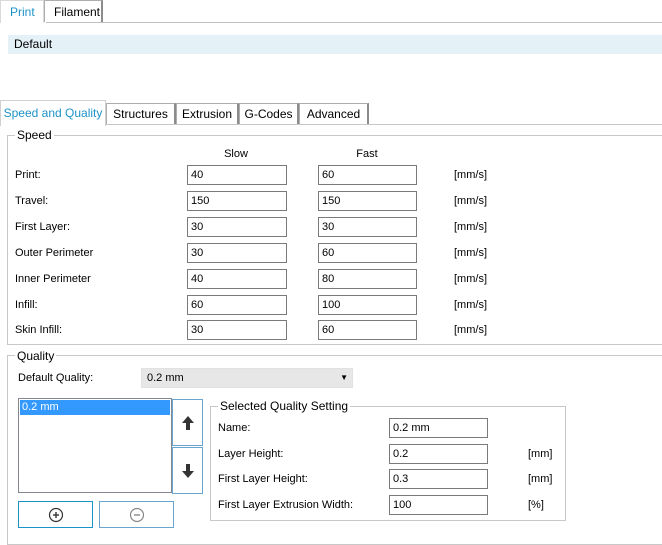 Image resolution: width=662 pixels, height=545 pixels. I want to click on arrow-up-icon, so click(187, 422).